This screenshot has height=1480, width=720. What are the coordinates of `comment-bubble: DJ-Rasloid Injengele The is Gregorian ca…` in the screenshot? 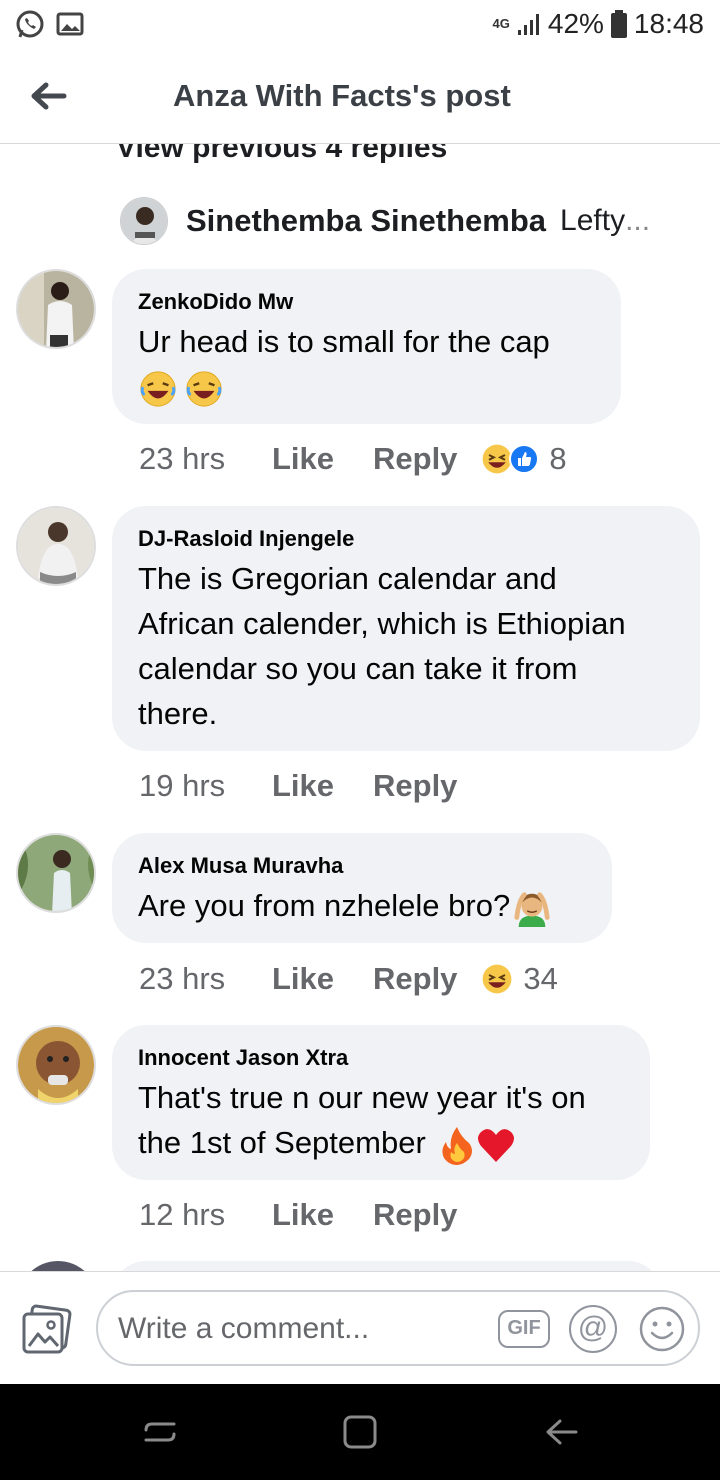 It's located at (406, 628).